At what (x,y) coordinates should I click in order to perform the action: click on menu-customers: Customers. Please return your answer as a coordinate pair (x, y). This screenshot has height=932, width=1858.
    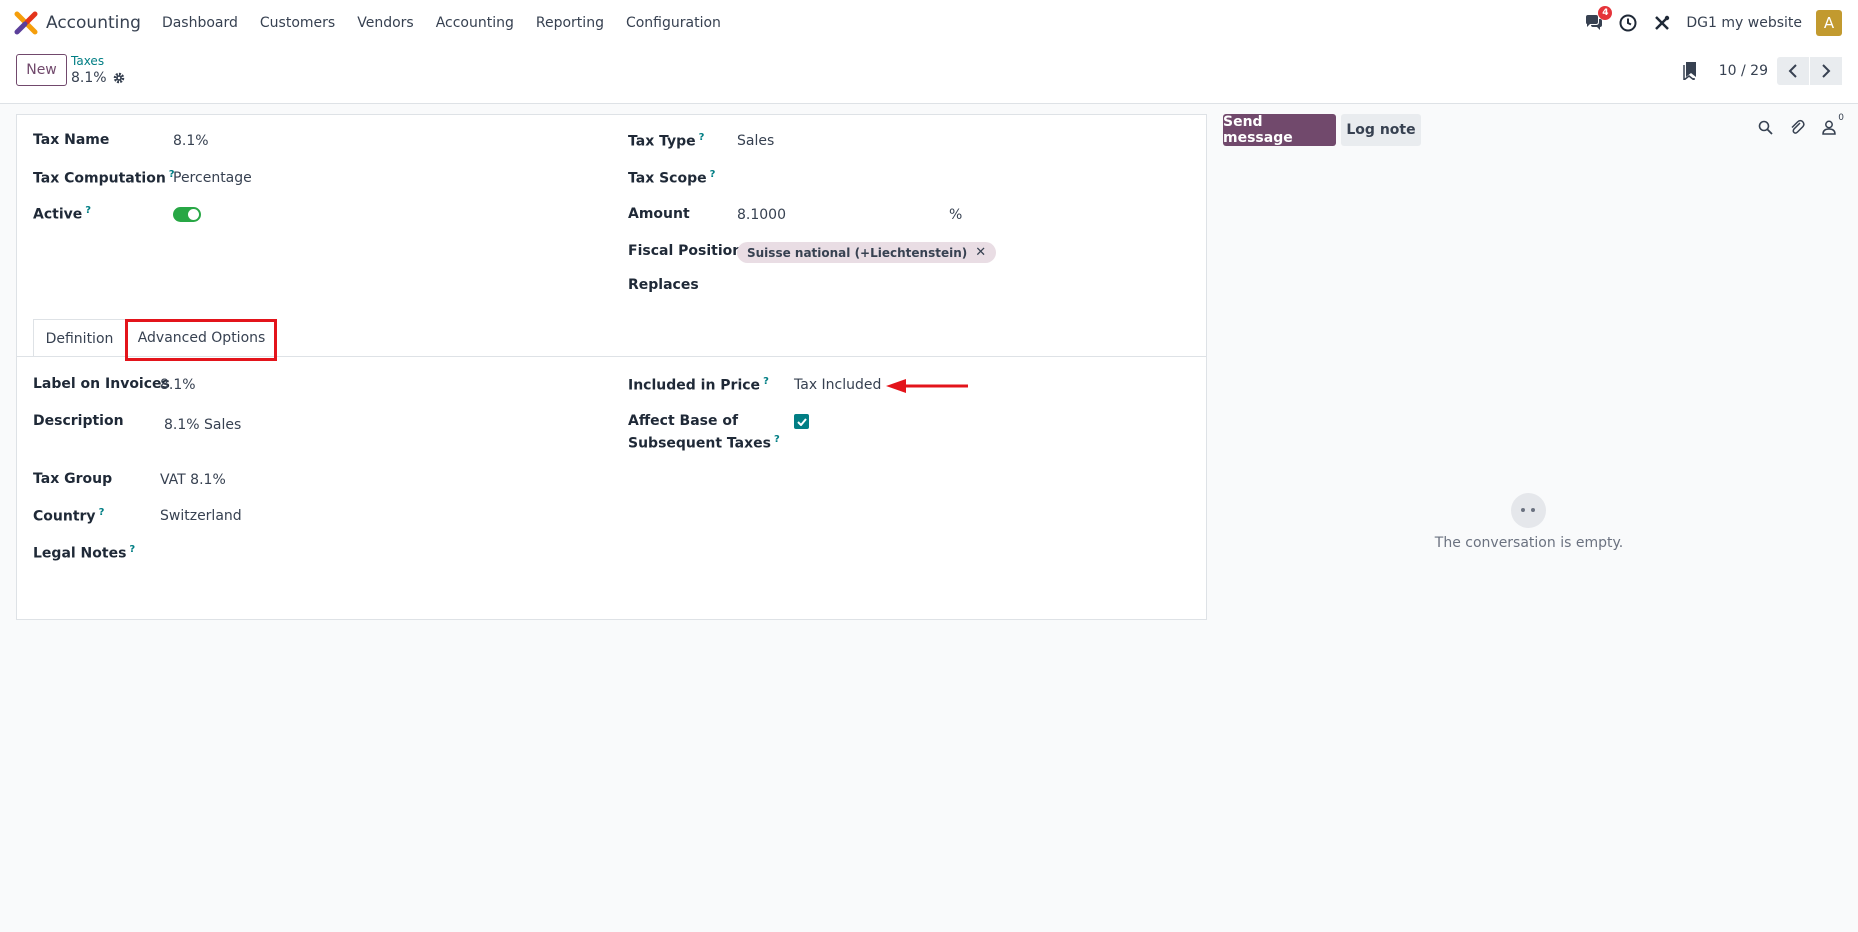
    Looking at the image, I should click on (297, 23).